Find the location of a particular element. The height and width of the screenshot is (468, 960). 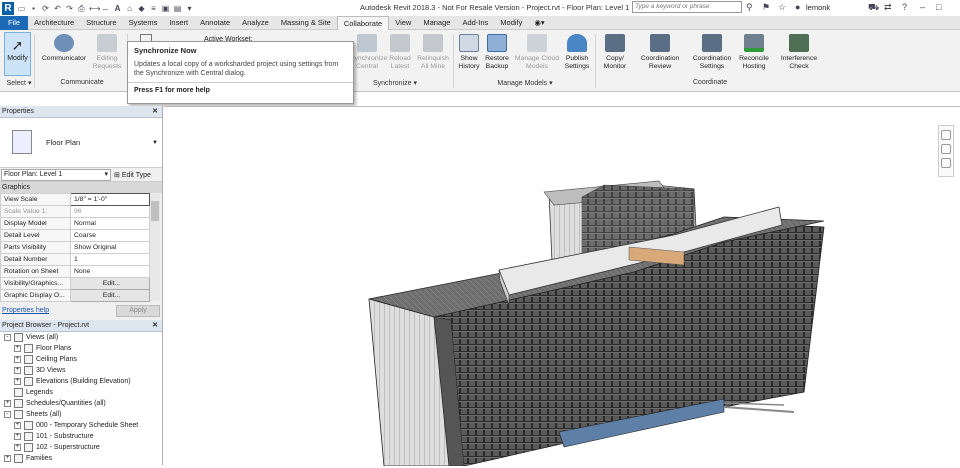

property-value: 1 is located at coordinates (110, 259).